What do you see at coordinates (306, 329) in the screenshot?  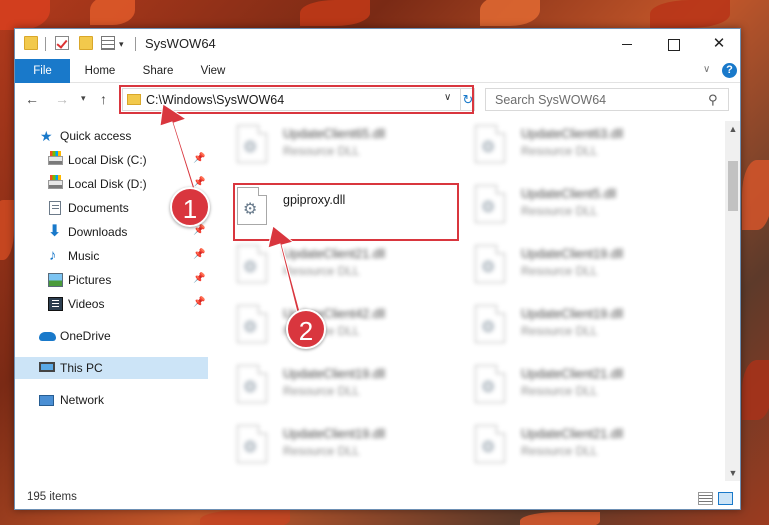 I see `step-2-badge: 2` at bounding box center [306, 329].